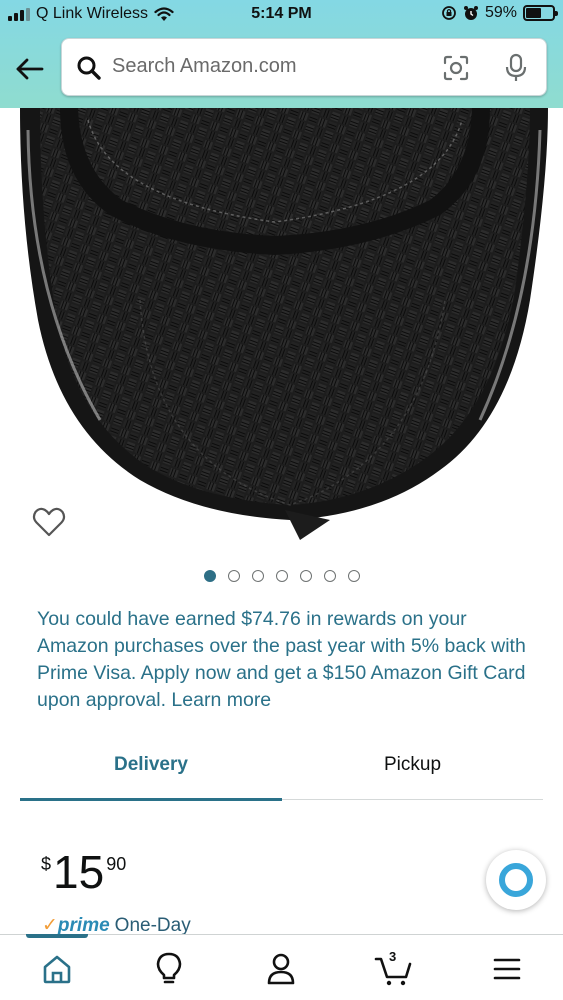 The width and height of the screenshot is (563, 1000). I want to click on tab-delivery: Delivery, so click(151, 765).